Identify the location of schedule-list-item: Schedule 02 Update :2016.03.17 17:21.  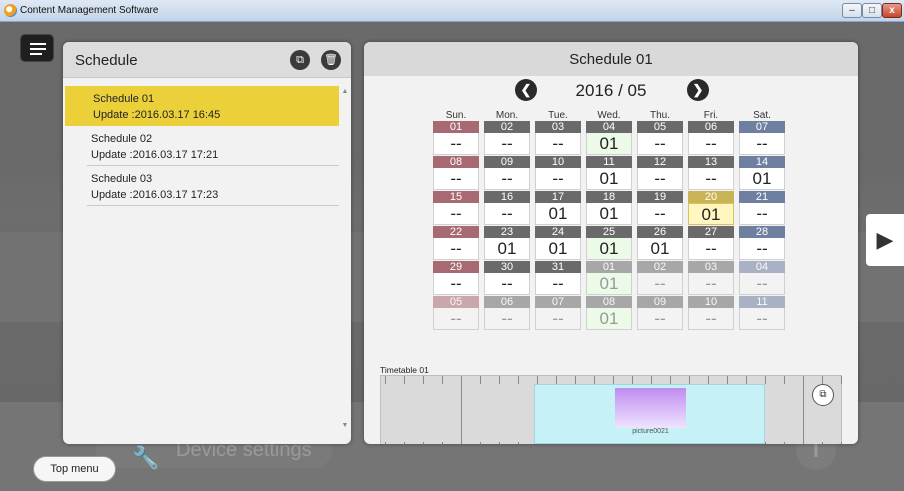
(213, 146).